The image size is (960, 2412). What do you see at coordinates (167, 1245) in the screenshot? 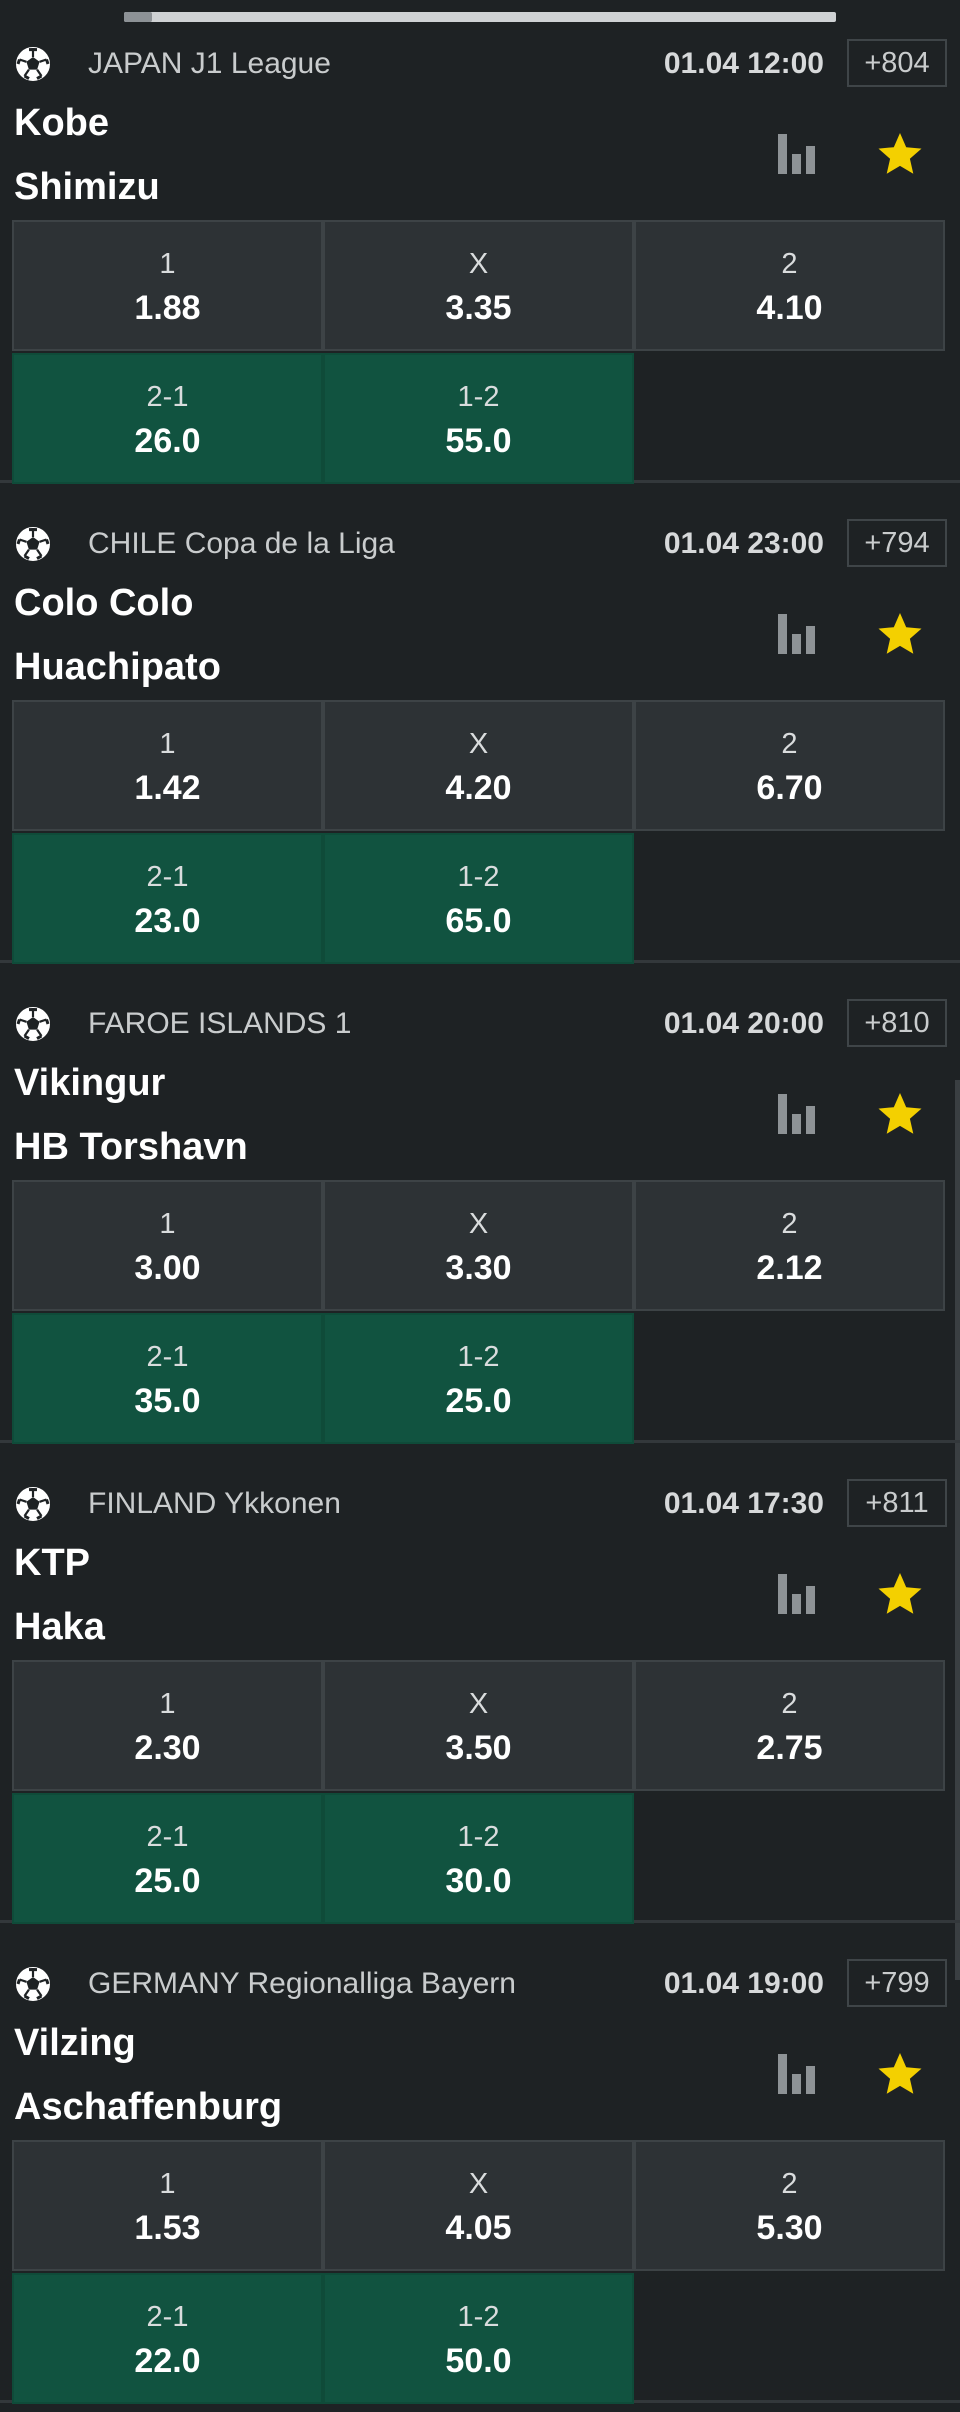
I see `odds-button-home: 1 3.00` at bounding box center [167, 1245].